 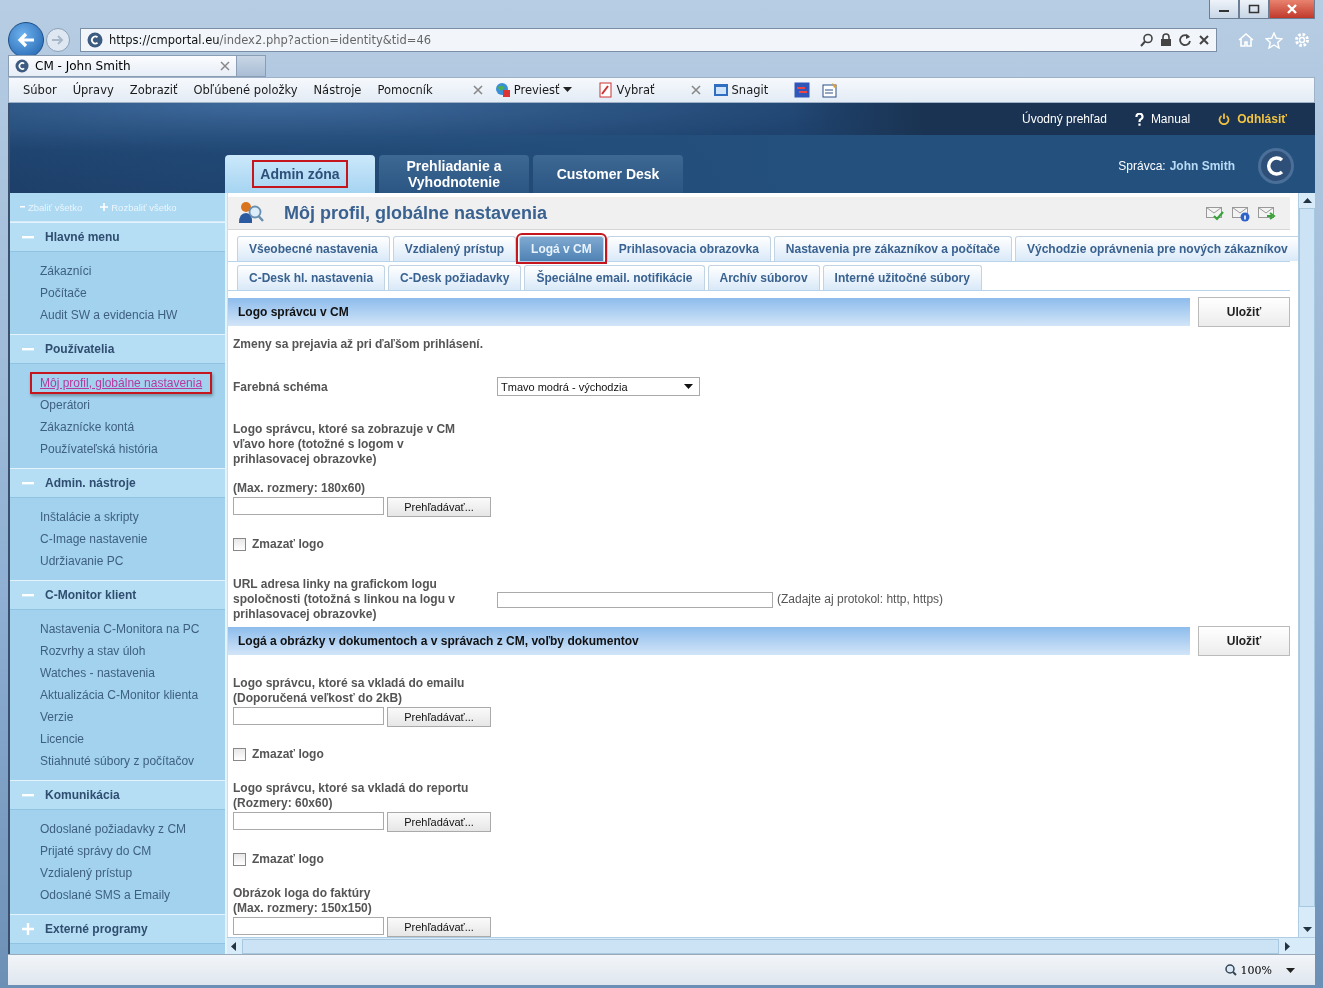 I want to click on mail-forward-icon, so click(x=1267, y=212).